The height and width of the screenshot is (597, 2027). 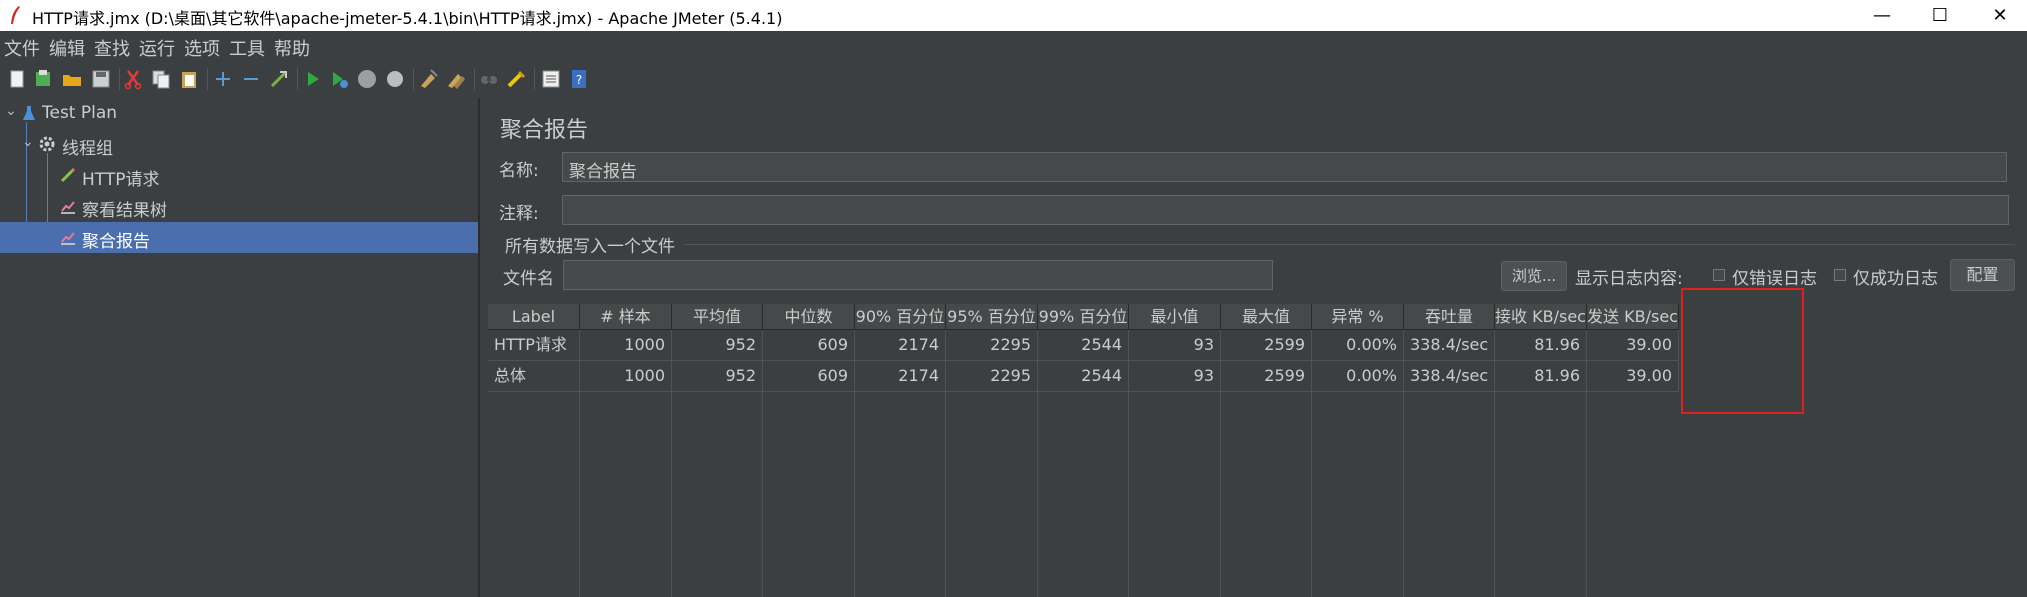 What do you see at coordinates (22, 48) in the screenshot?
I see `menu-file: 文件` at bounding box center [22, 48].